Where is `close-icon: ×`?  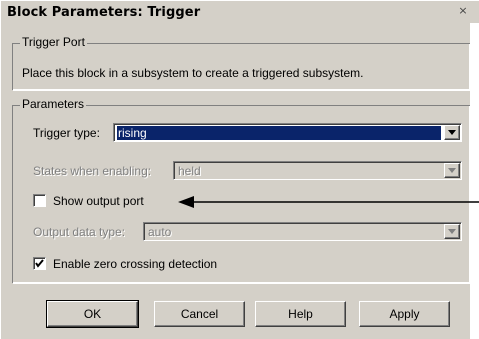
close-icon: × is located at coordinates (463, 11).